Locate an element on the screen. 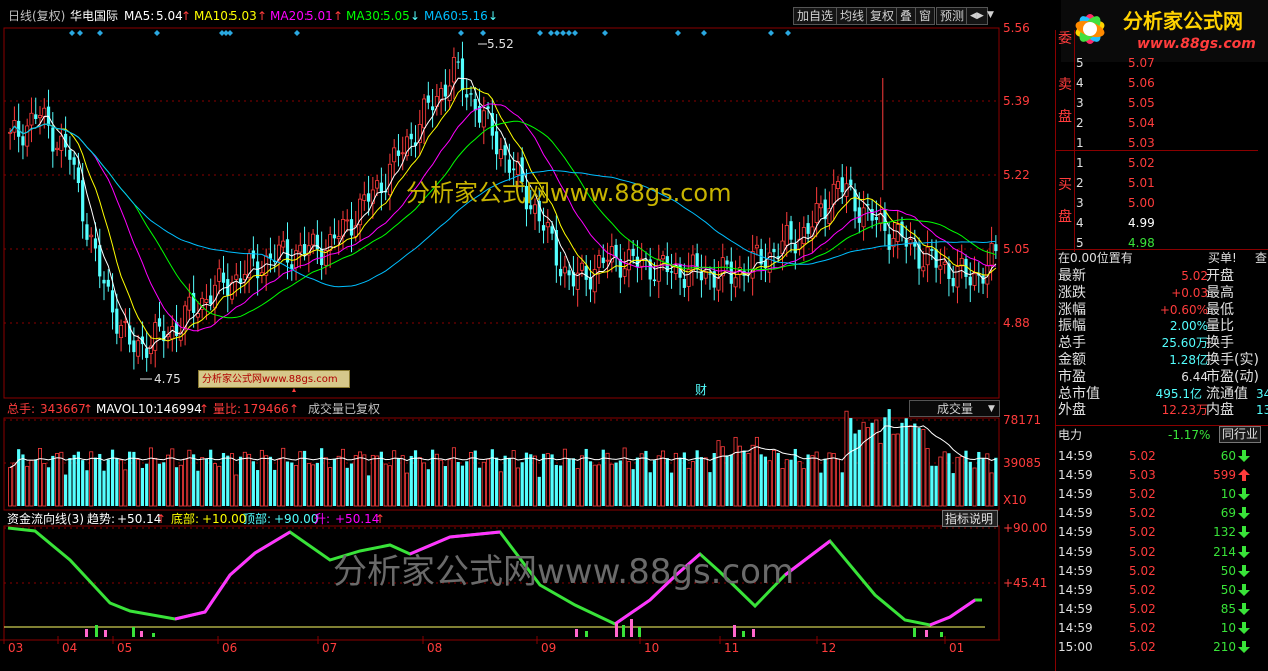 The image size is (1268, 671). top-label: 顶部: is located at coordinates (257, 519).